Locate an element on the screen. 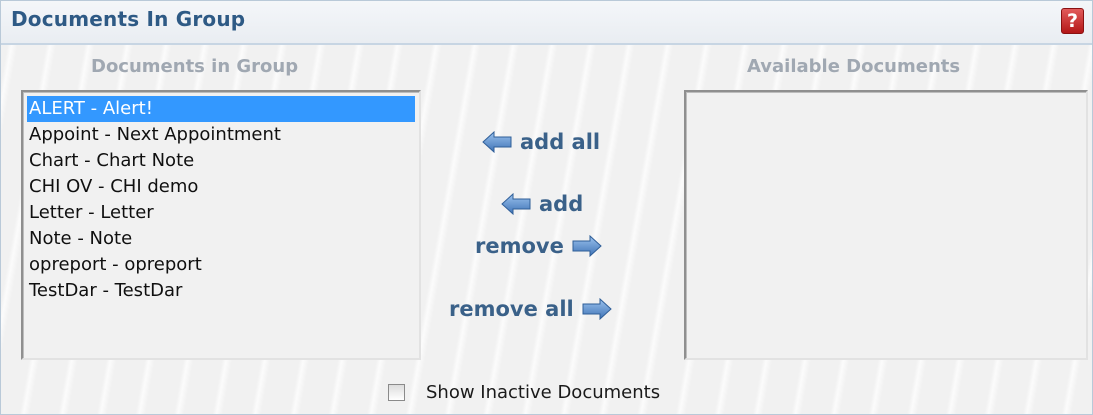 The width and height of the screenshot is (1093, 415). show-inactive-row: Show Inactive Documents is located at coordinates (524, 392).